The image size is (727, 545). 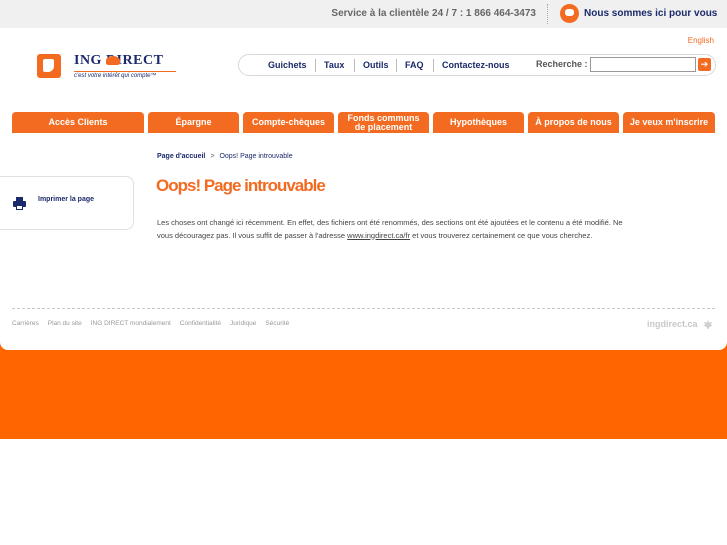 I want to click on breadcrumb: Page d'accueil > Oops! Page introuvable, so click(x=225, y=156).